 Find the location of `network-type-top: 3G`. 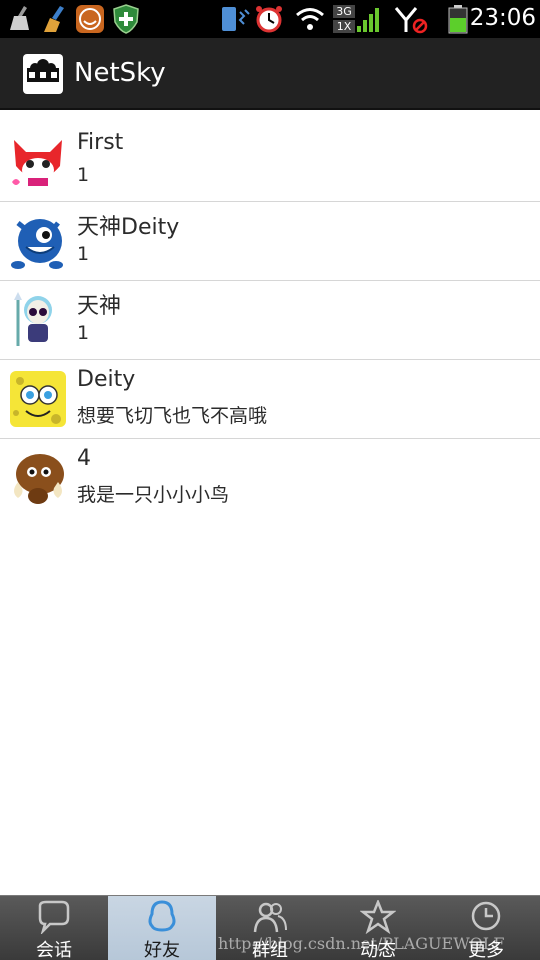

network-type-top: 3G is located at coordinates (344, 11).